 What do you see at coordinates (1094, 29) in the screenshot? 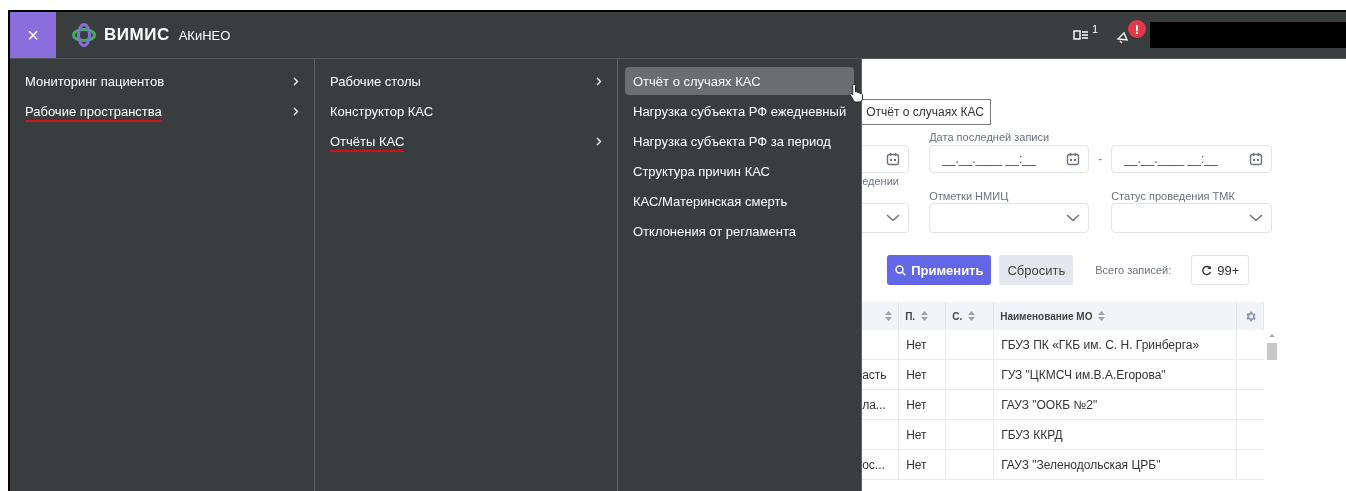
I see `task-count: 1` at bounding box center [1094, 29].